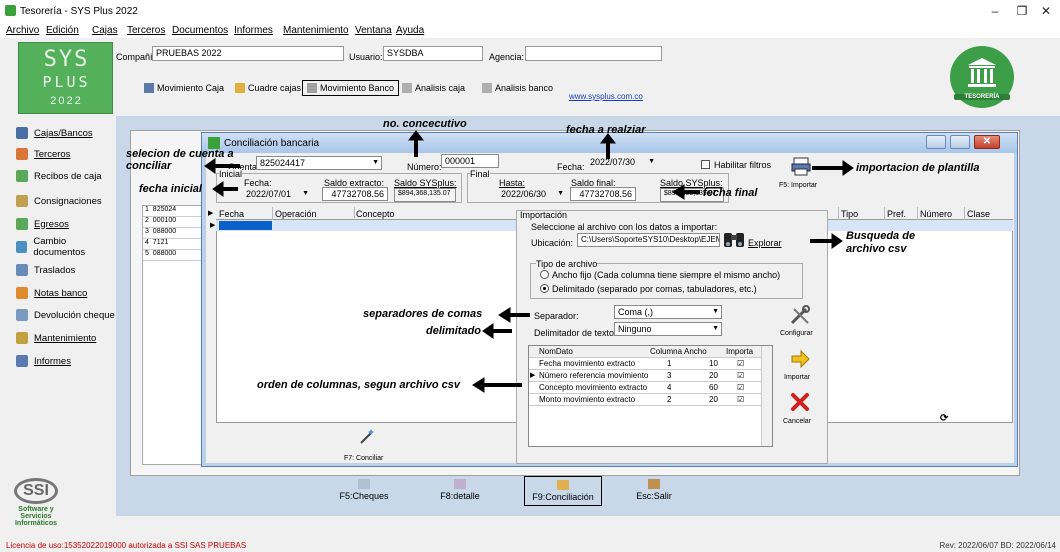 This screenshot has height=552, width=1060. What do you see at coordinates (433, 88) in the screenshot?
I see `tool-analisis-caja: Analisis caja` at bounding box center [433, 88].